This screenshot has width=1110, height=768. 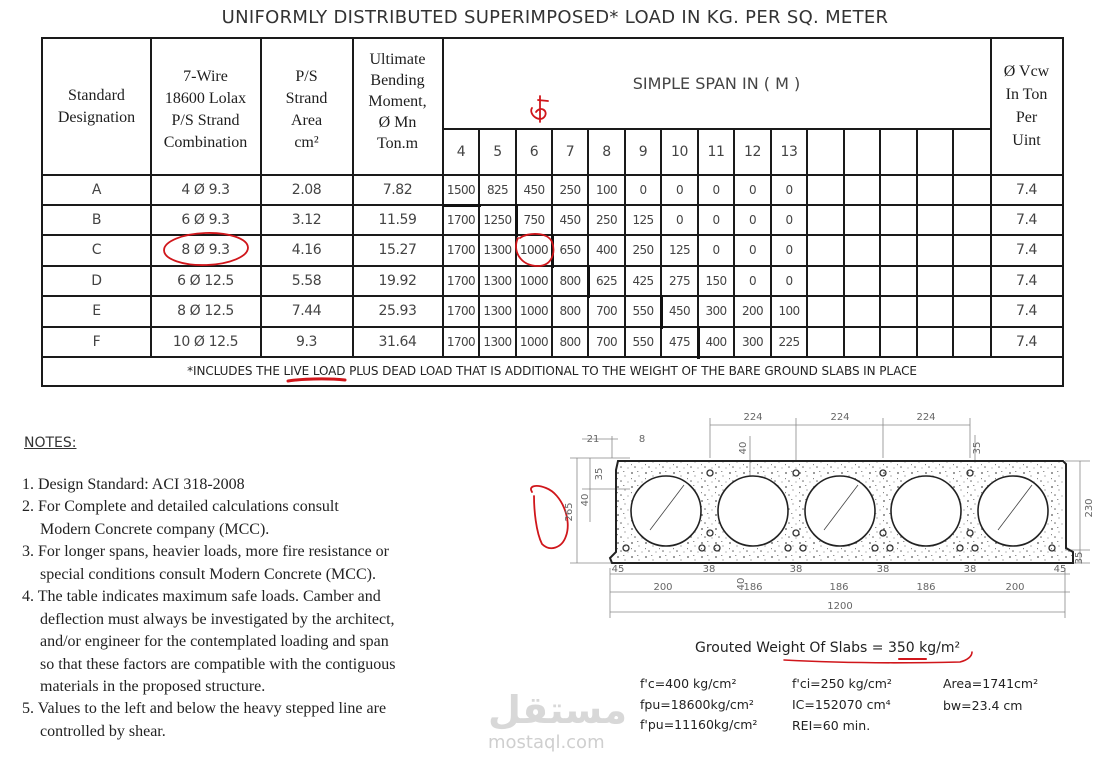 What do you see at coordinates (679, 250) in the screenshot?
I see `cell-load: 125` at bounding box center [679, 250].